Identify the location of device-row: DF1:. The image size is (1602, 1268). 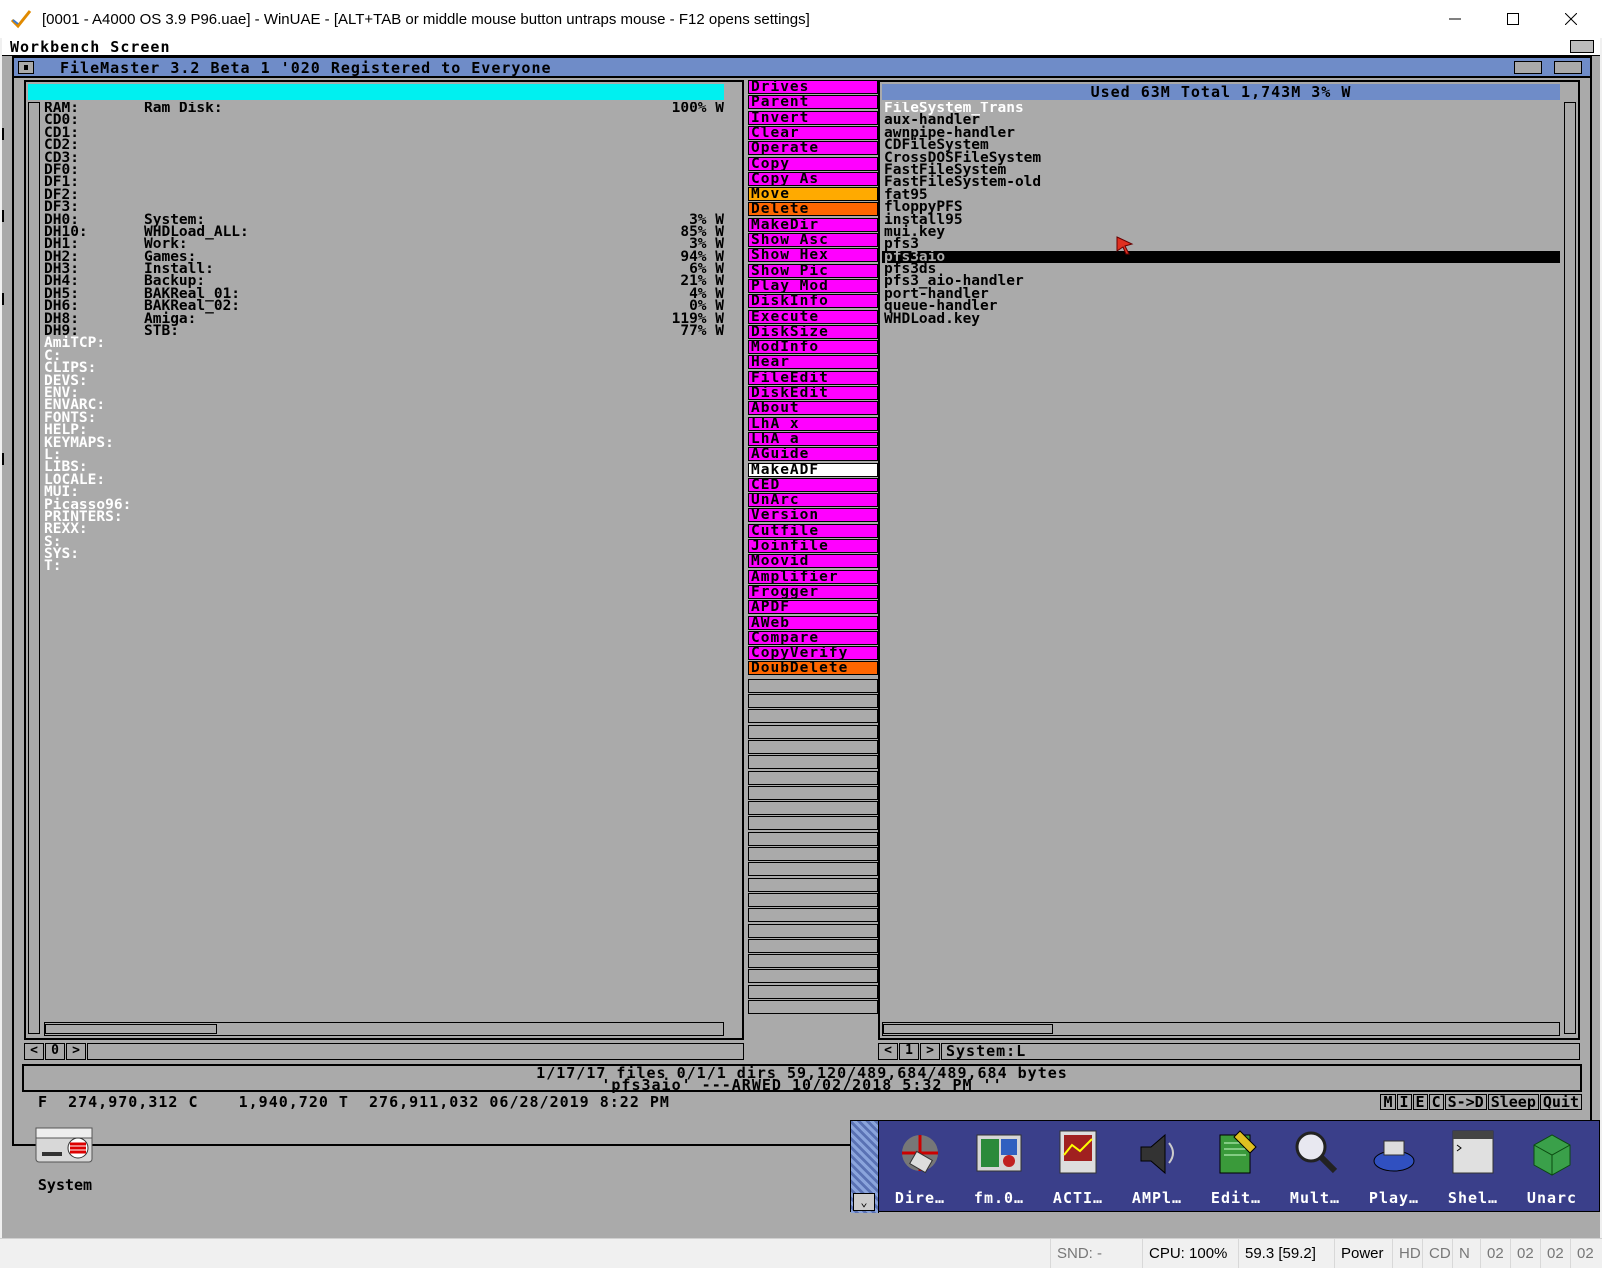
(384, 182).